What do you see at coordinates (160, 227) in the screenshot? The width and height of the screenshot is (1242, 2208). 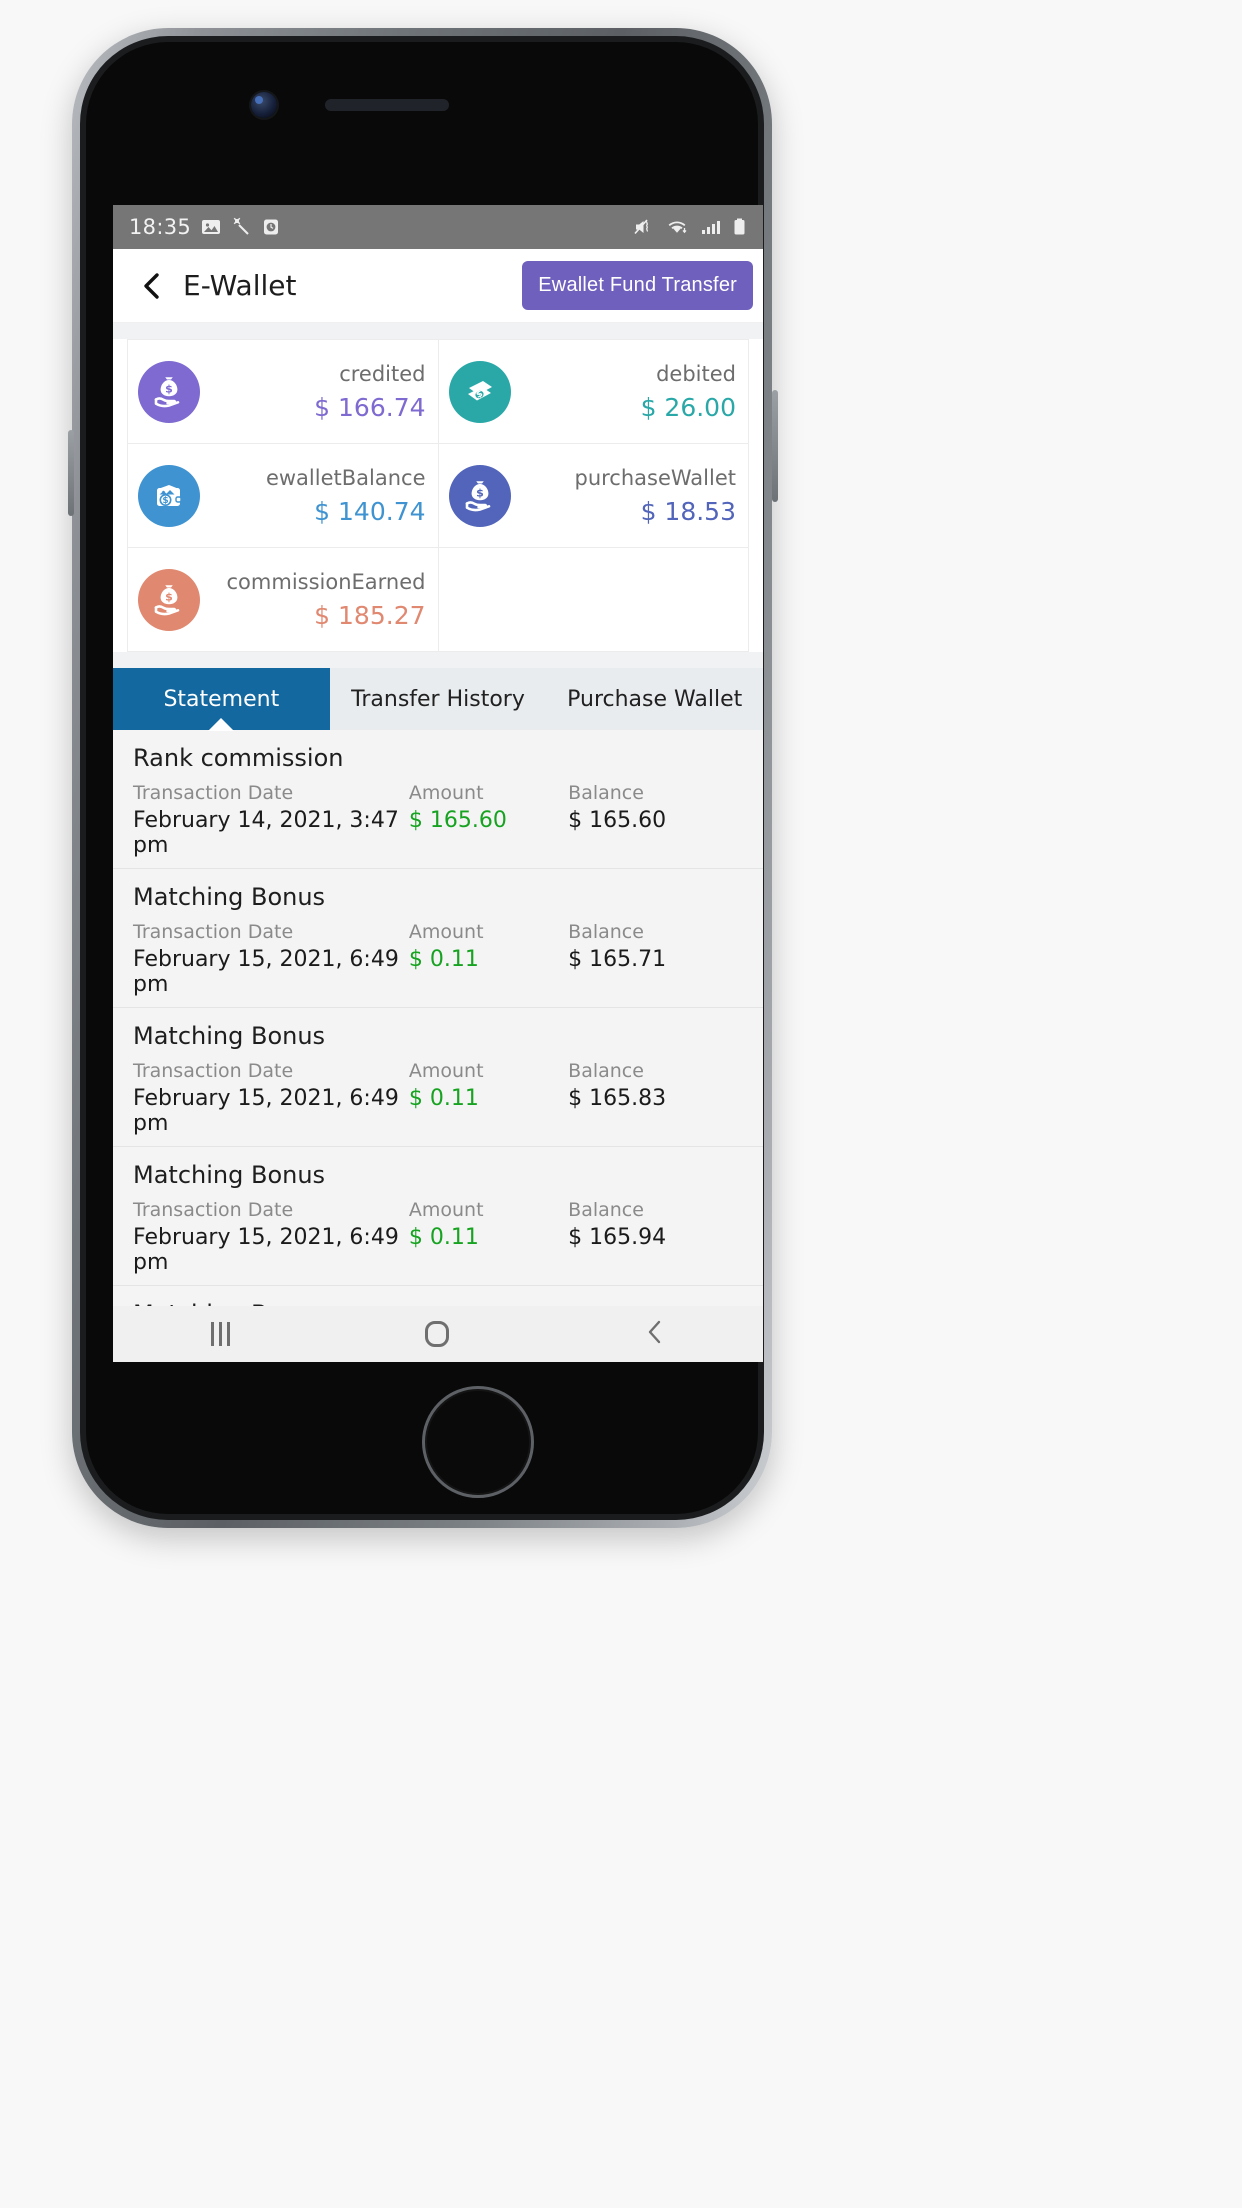 I see `status-time: 18:35` at bounding box center [160, 227].